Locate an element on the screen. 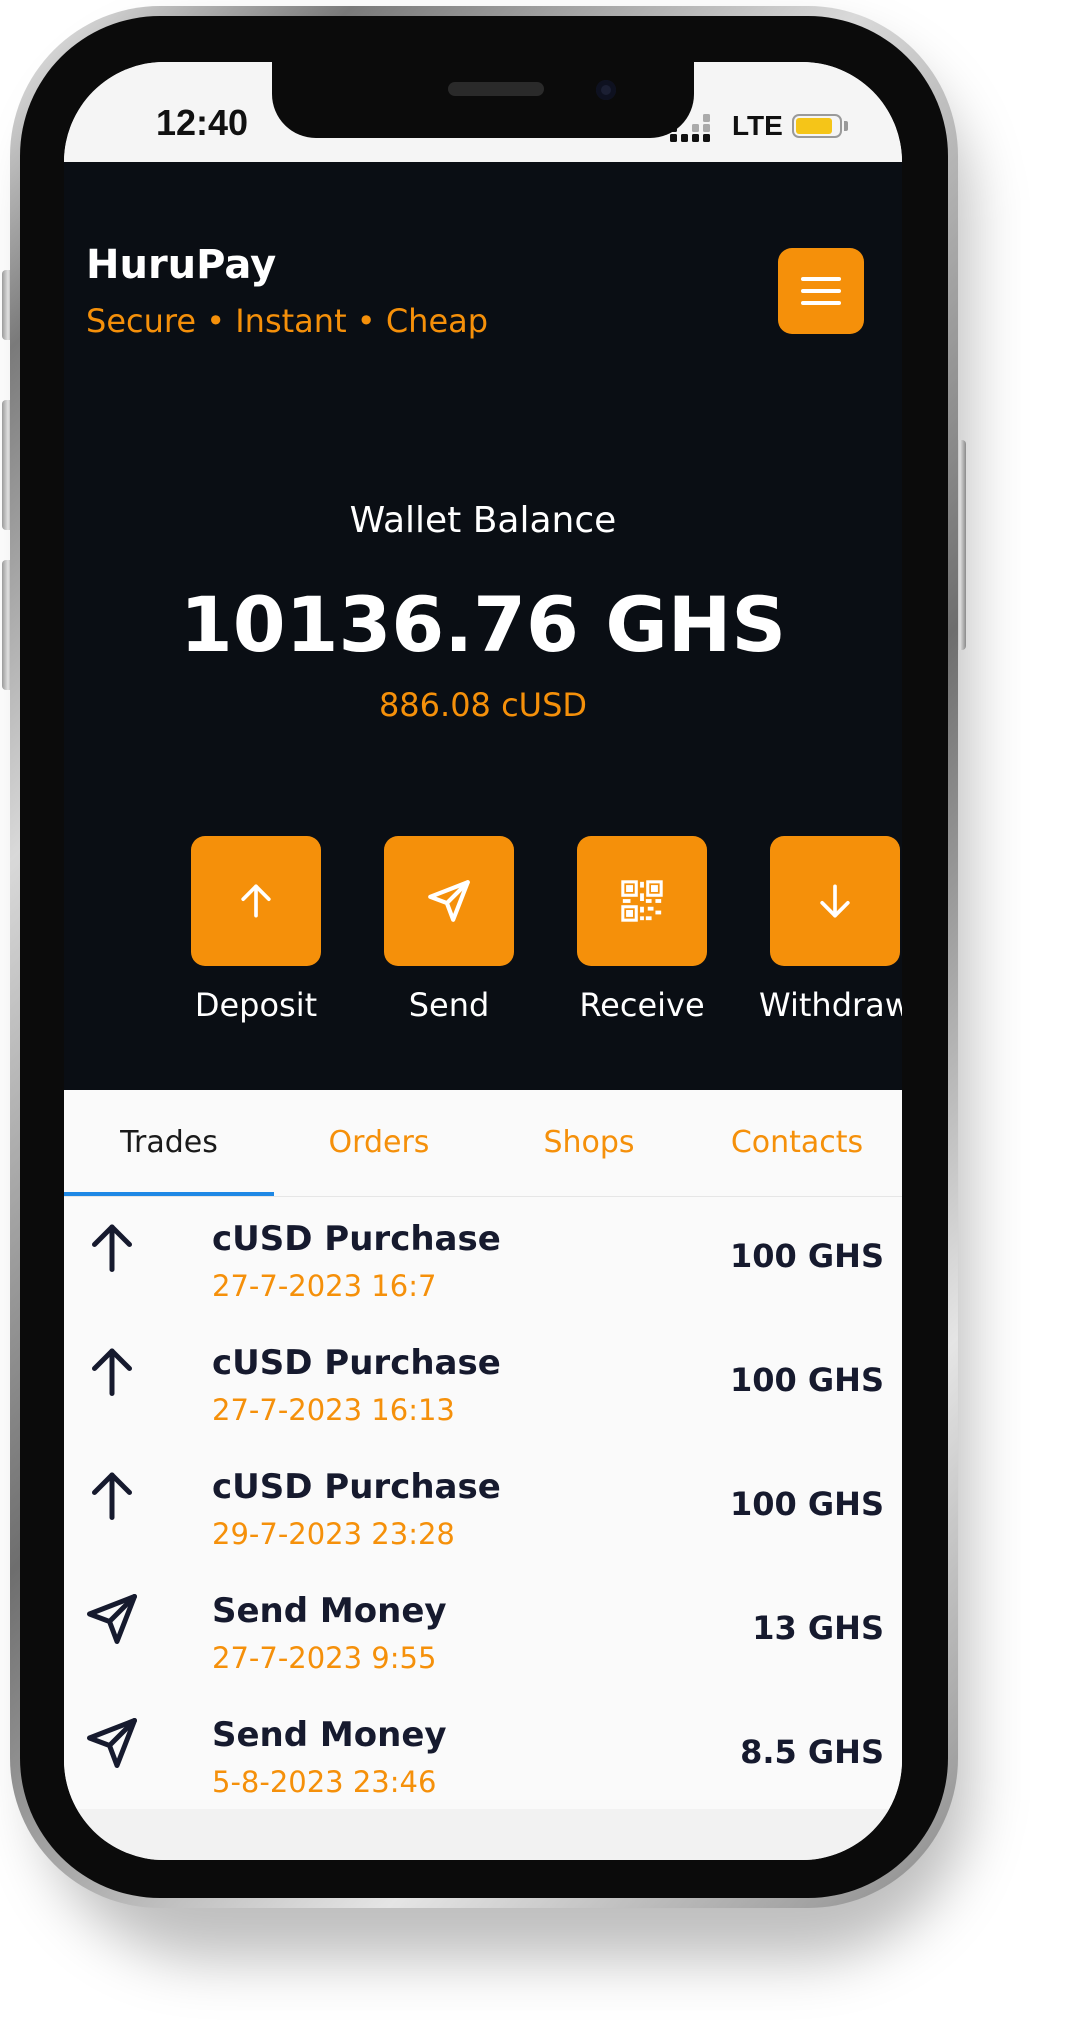 This screenshot has width=1079, height=2032. qr-code-icon is located at coordinates (642, 901).